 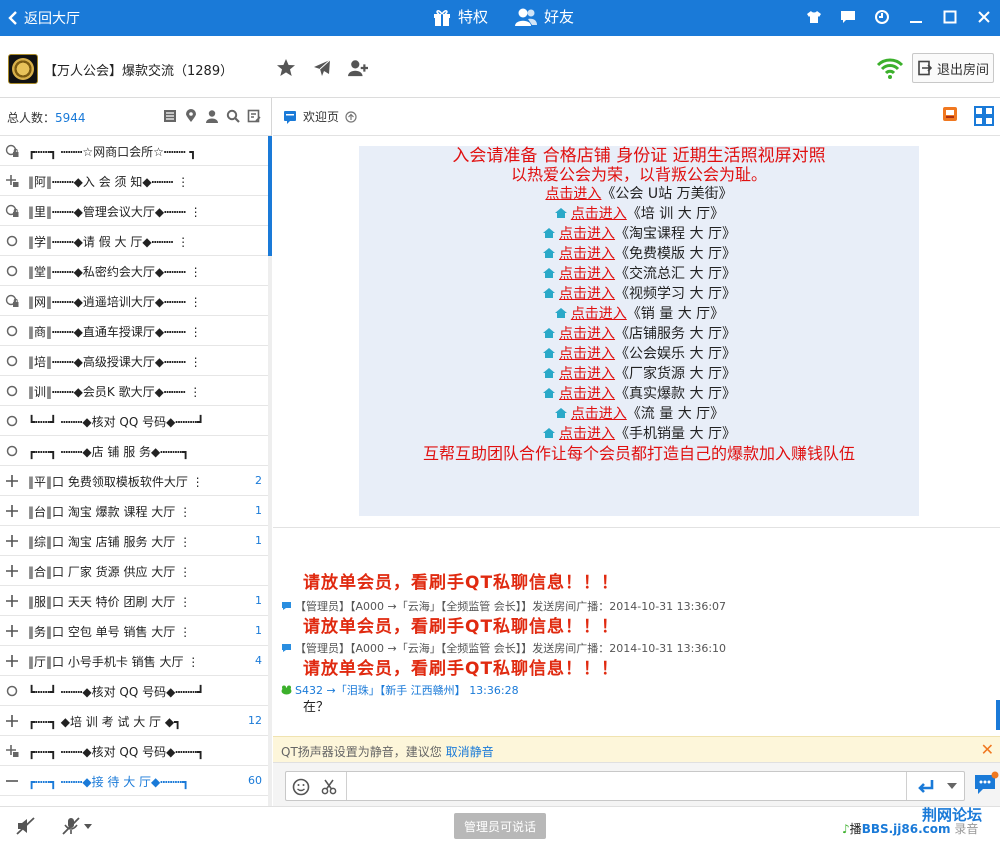 I want to click on channel-item: ‖里‖┅┅┅◆管理会议大厅◆┅┅┅ ⋮, so click(x=134, y=211).